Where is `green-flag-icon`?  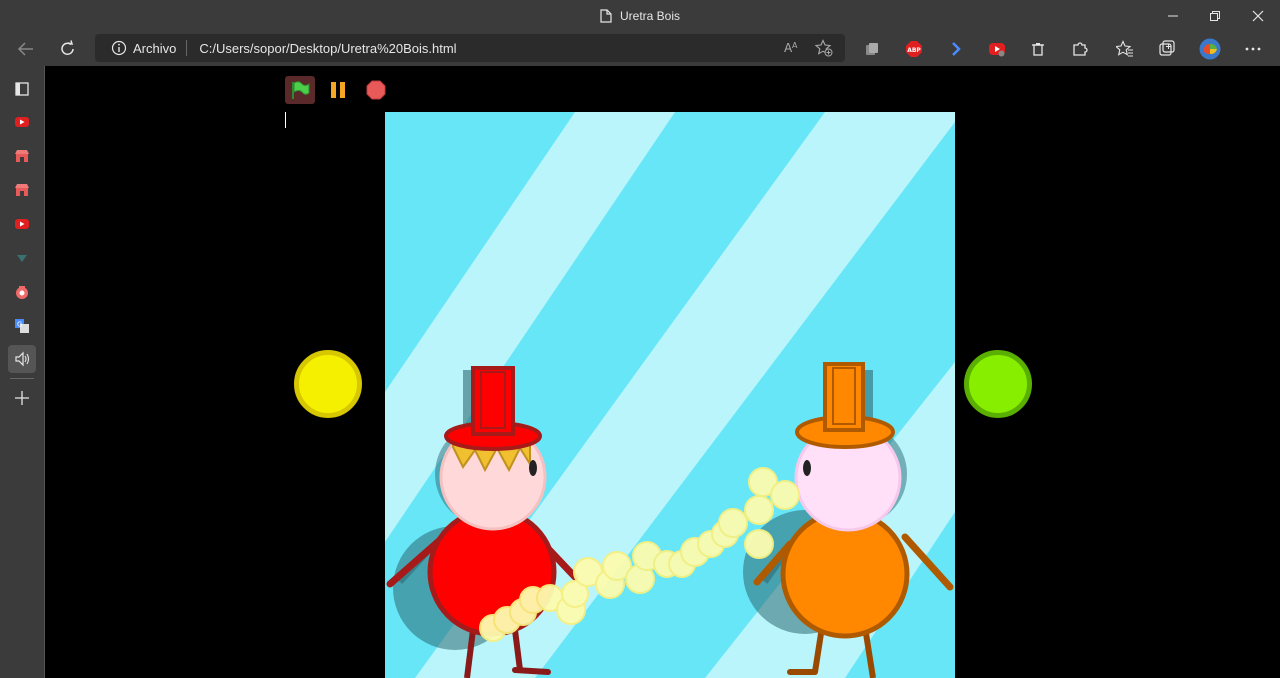
green-flag-icon is located at coordinates (301, 90).